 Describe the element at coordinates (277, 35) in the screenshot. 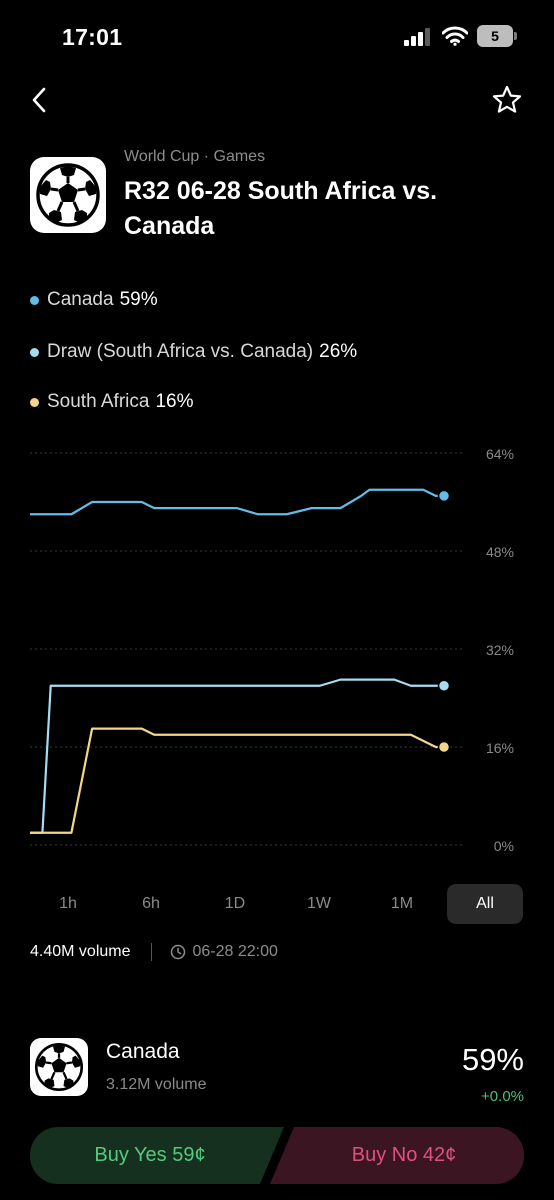

I see `status-bar: 17:01 5` at that location.